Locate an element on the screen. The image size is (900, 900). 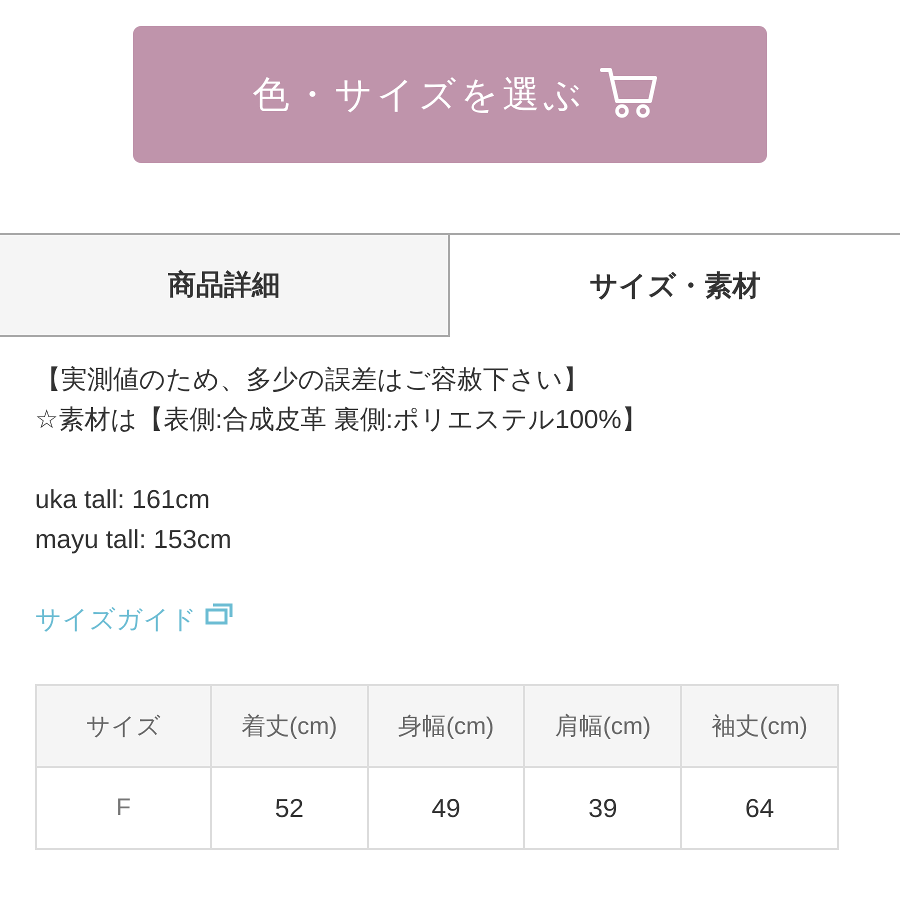
table-header-cell: 袖丈(cm) is located at coordinates (759, 726).